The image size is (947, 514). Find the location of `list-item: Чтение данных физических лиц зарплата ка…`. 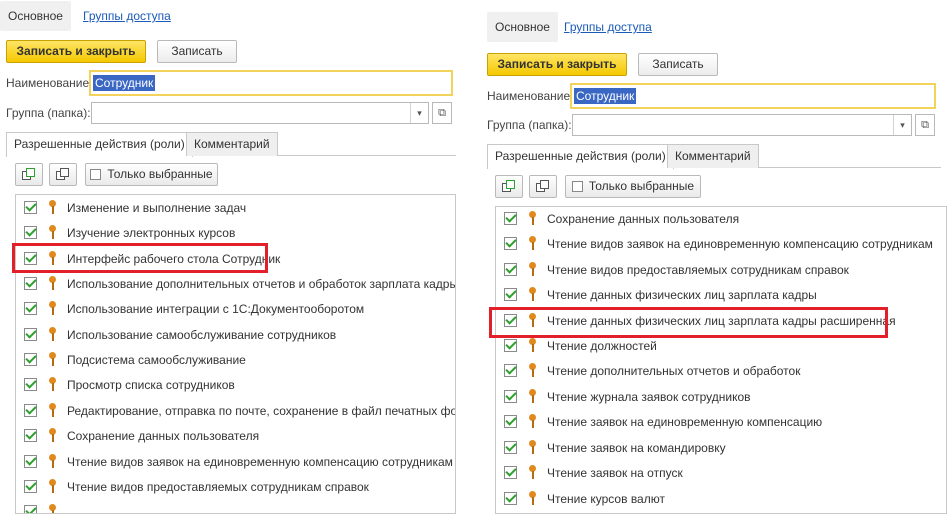

list-item: Чтение данных физических лиц зарплата ка… is located at coordinates (721, 295).